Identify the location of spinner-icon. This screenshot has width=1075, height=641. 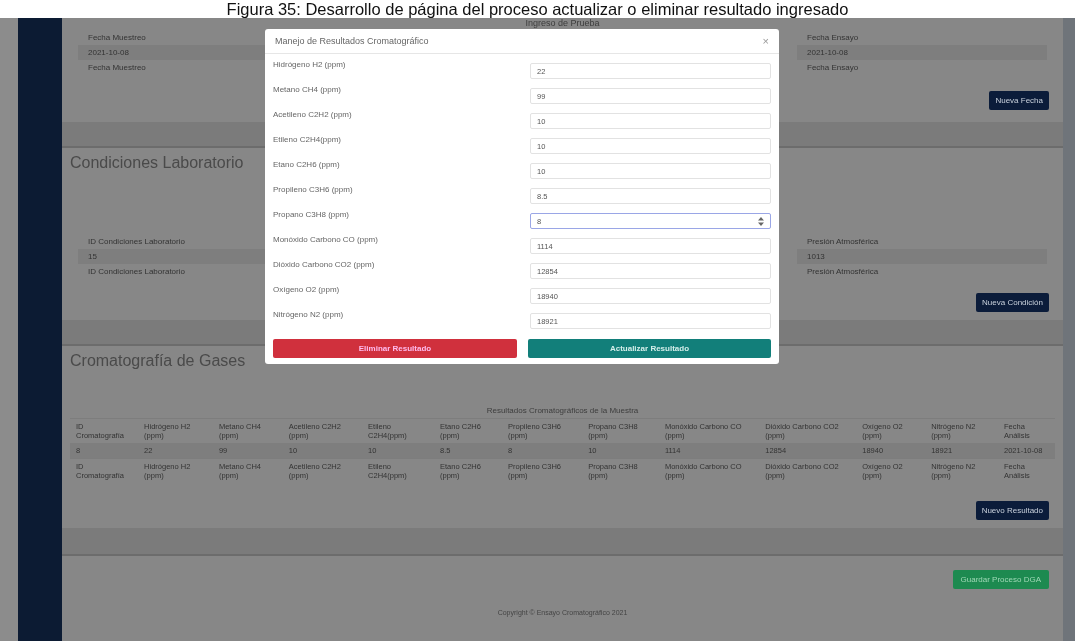
(761, 221).